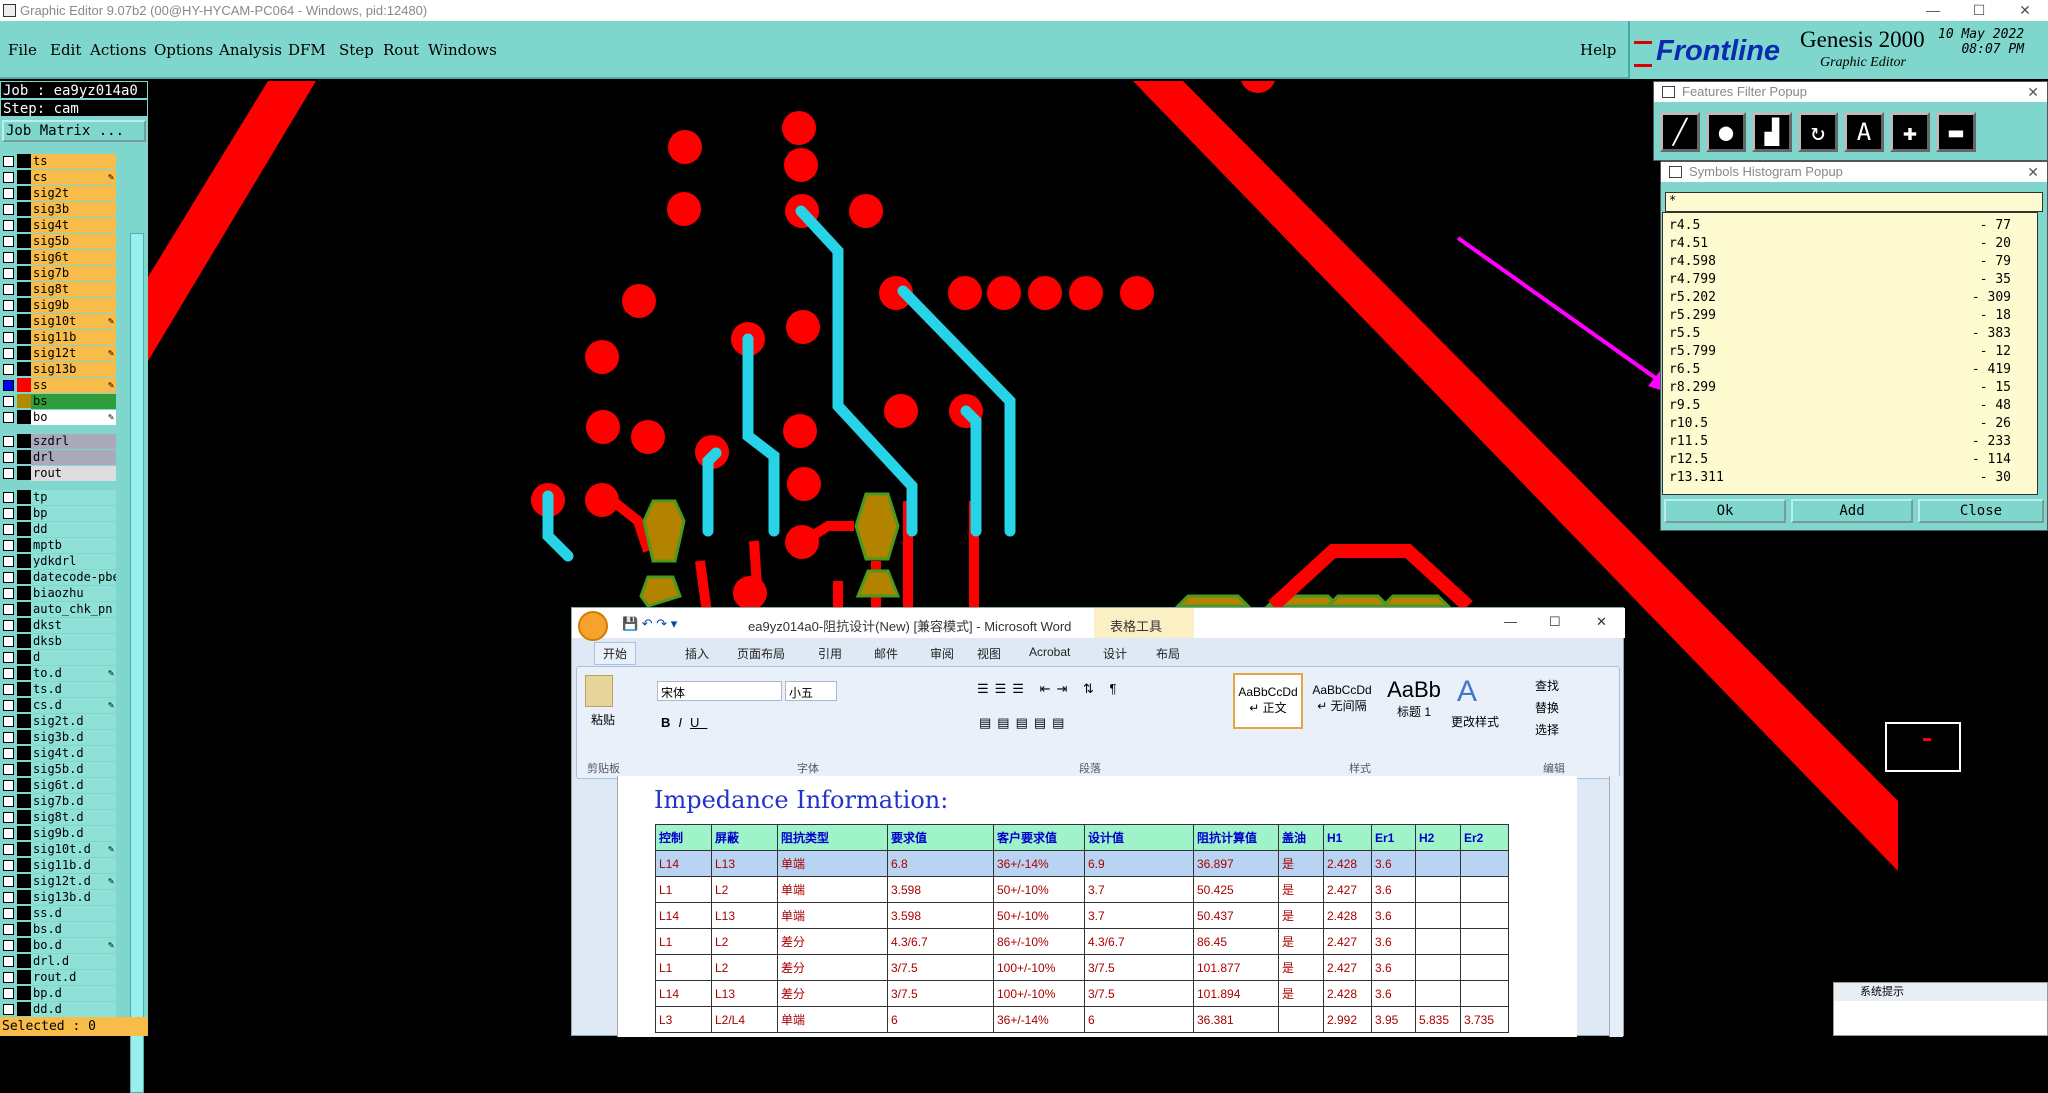 Image resolution: width=2048 pixels, height=1093 pixels. I want to click on histogram-row: r10.5 - 26, so click(1850, 424).